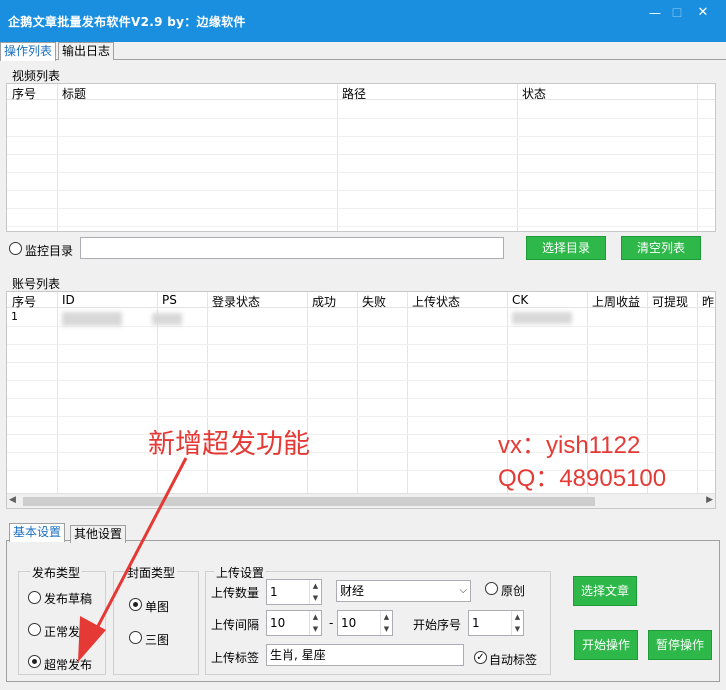  What do you see at coordinates (86, 51) in the screenshot?
I see `tab-output-log: 输出日志` at bounding box center [86, 51].